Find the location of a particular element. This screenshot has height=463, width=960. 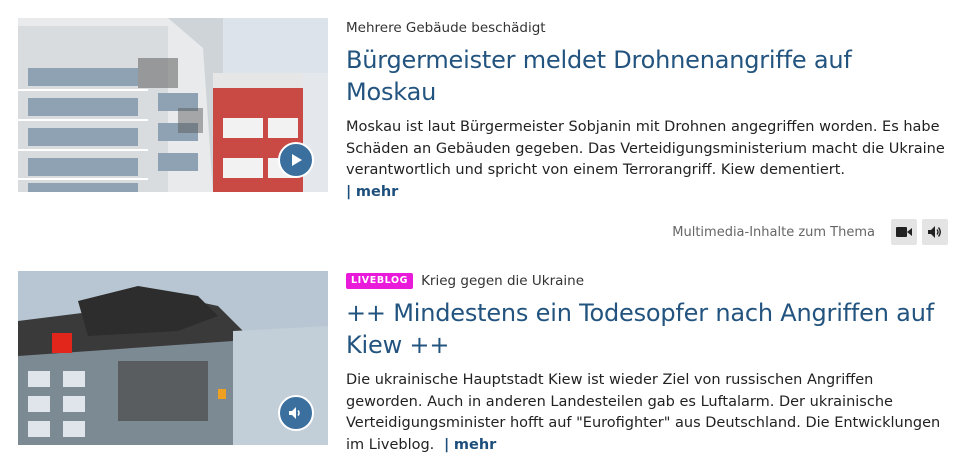

video-camera-icon is located at coordinates (904, 232).